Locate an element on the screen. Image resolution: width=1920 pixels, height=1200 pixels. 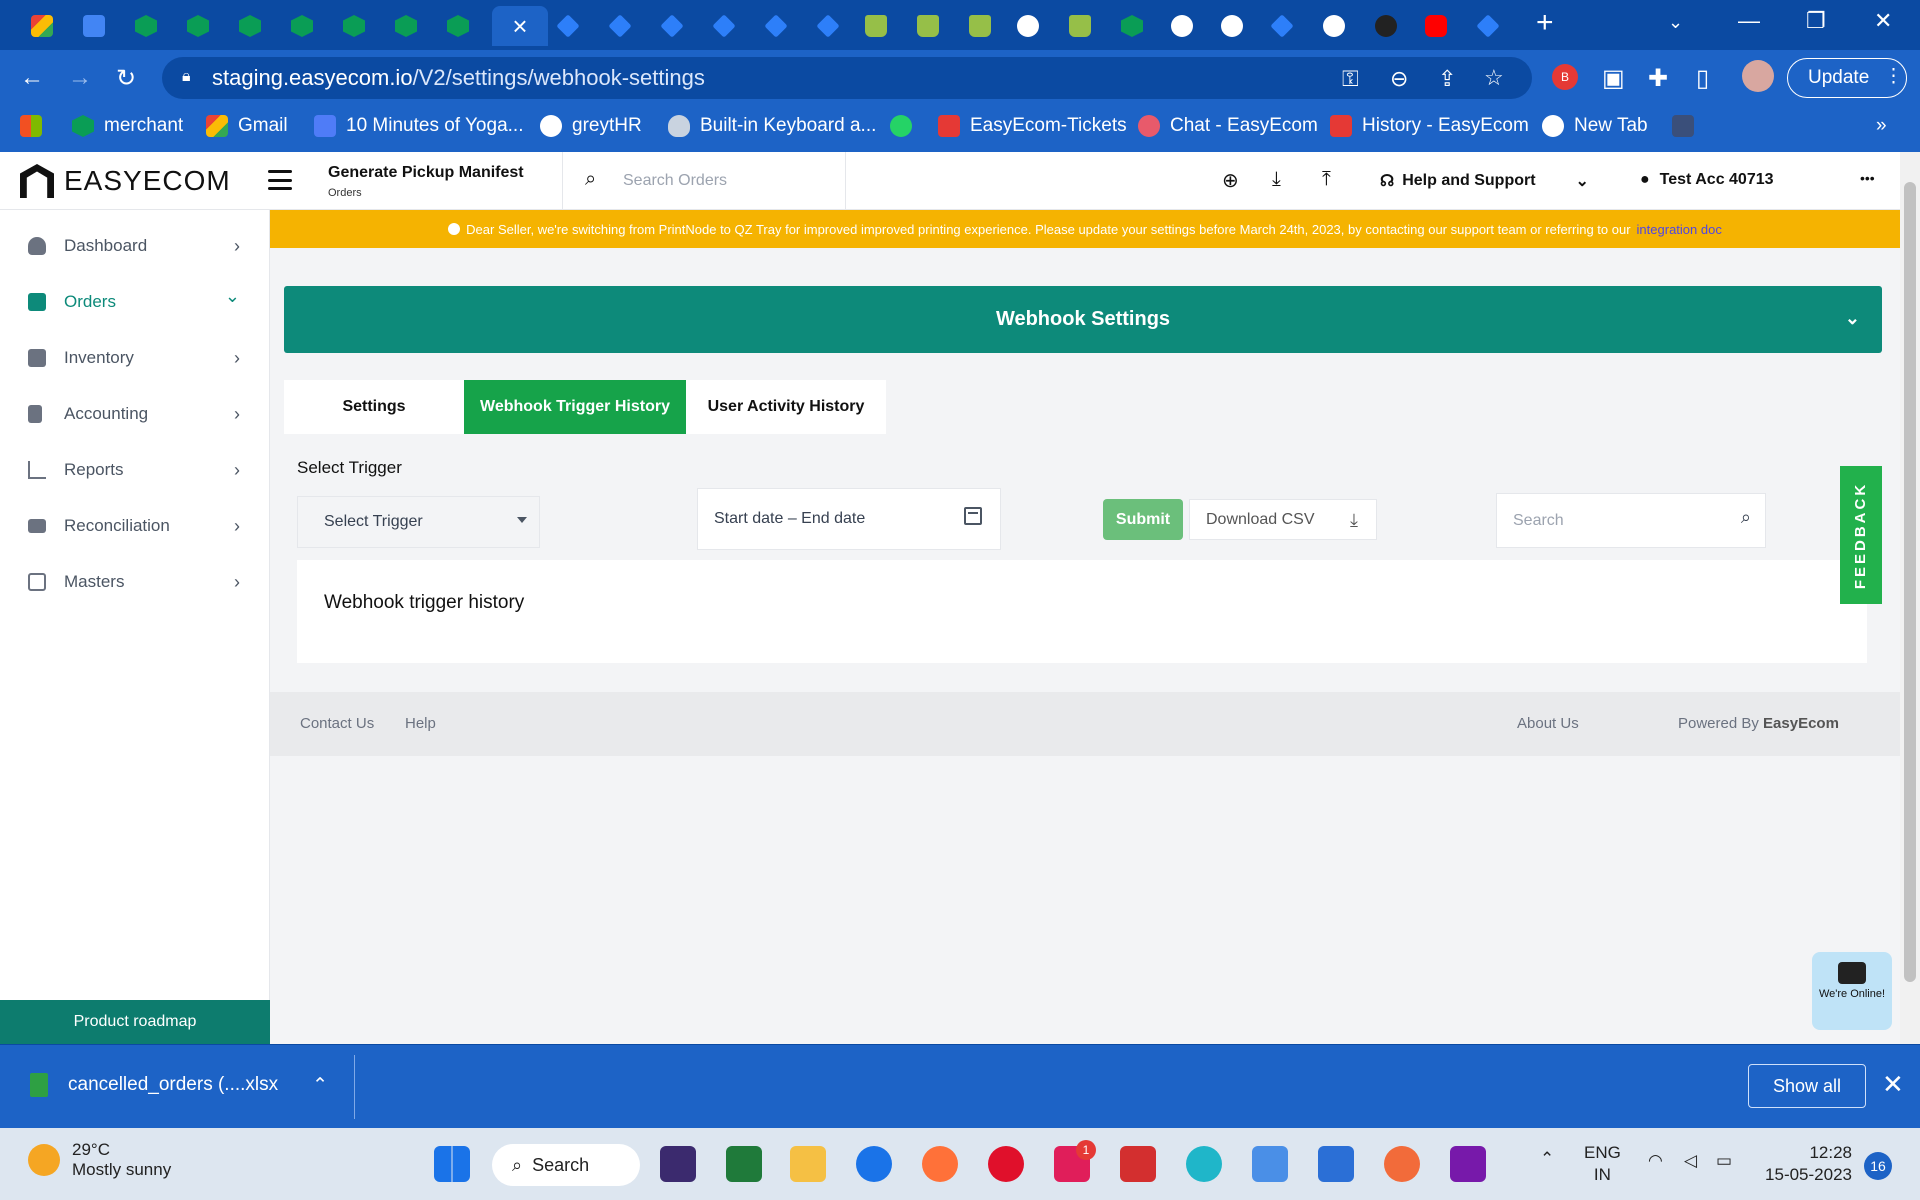
date-range-input: Start date – End date is located at coordinates (849, 519).